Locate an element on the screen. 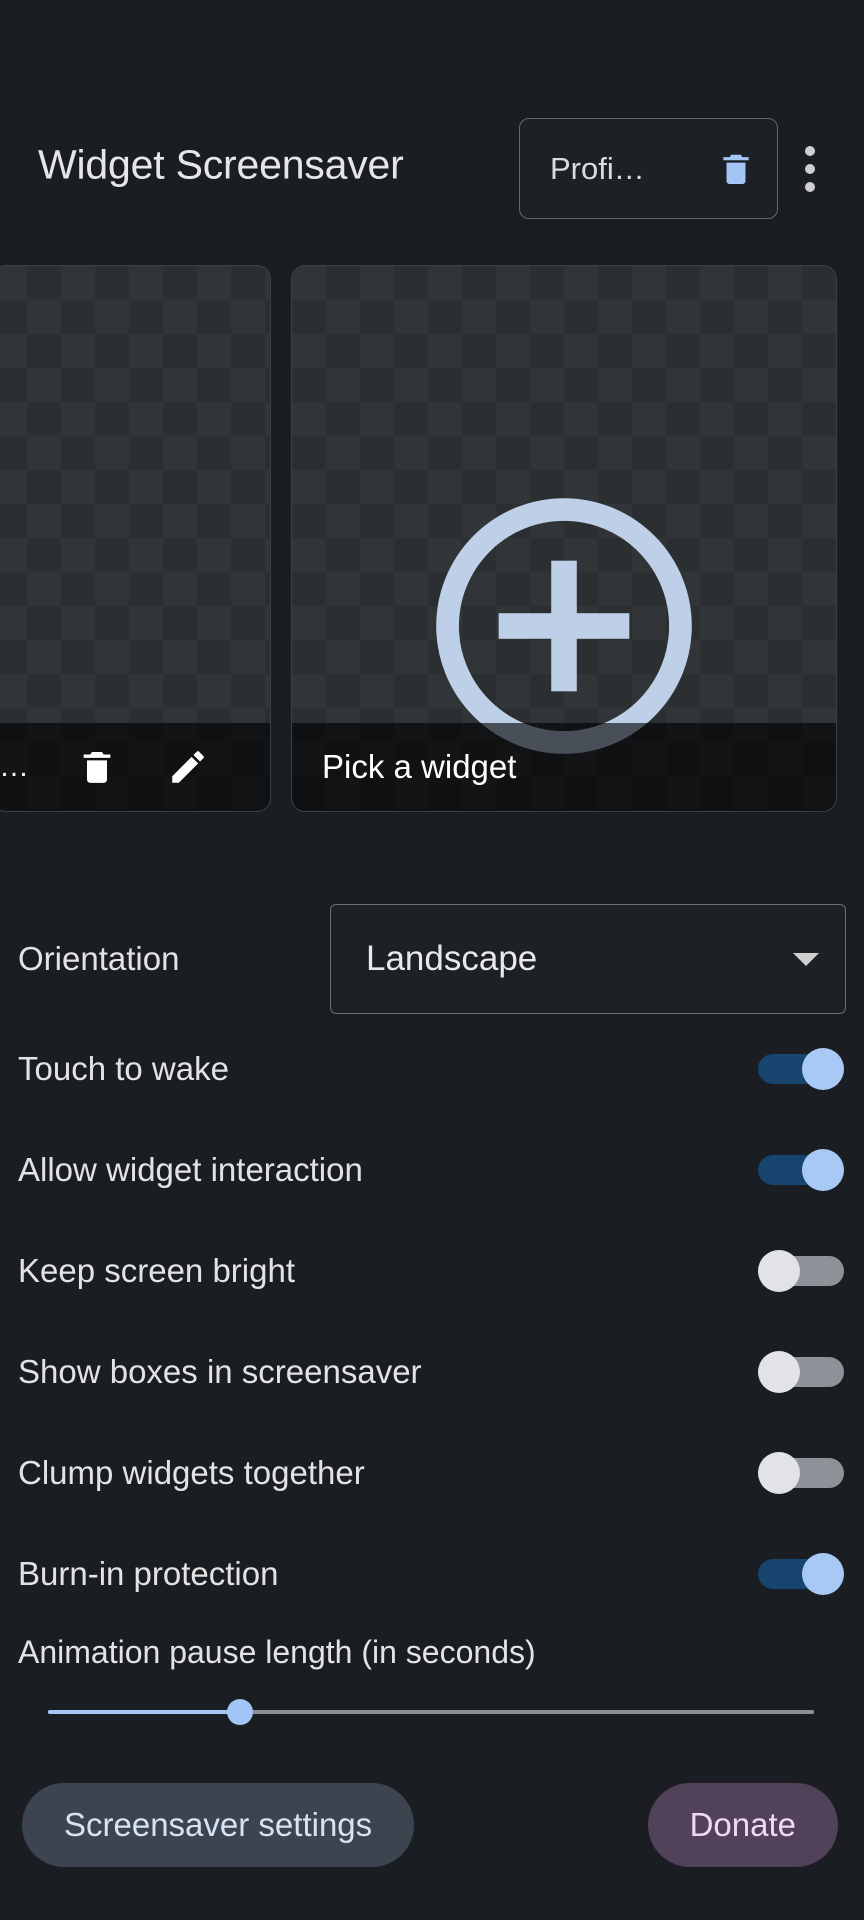 The height and width of the screenshot is (1920, 864). slider-fill is located at coordinates (144, 1712).